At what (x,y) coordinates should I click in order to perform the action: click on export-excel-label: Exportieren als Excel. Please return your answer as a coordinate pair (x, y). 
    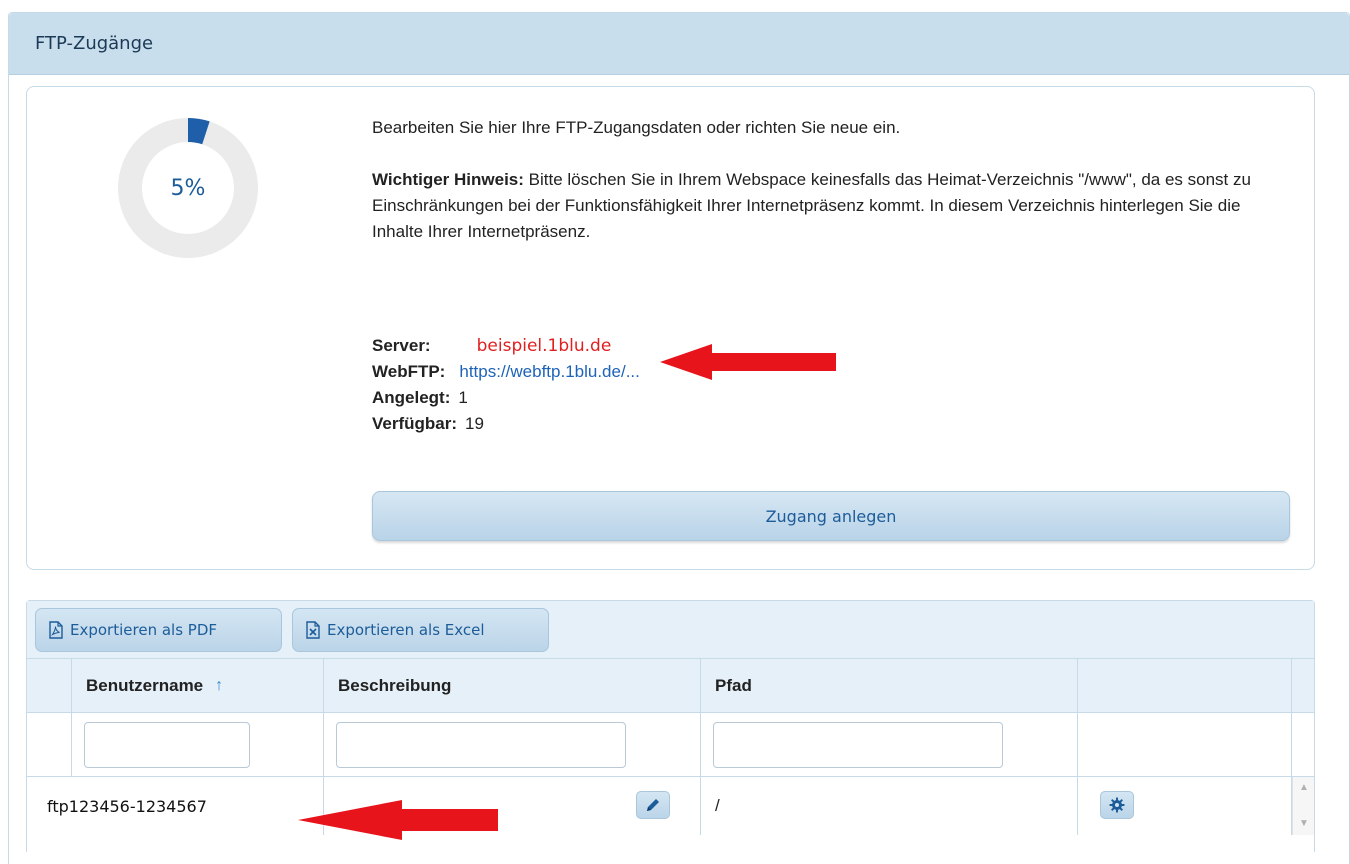
    Looking at the image, I should click on (406, 630).